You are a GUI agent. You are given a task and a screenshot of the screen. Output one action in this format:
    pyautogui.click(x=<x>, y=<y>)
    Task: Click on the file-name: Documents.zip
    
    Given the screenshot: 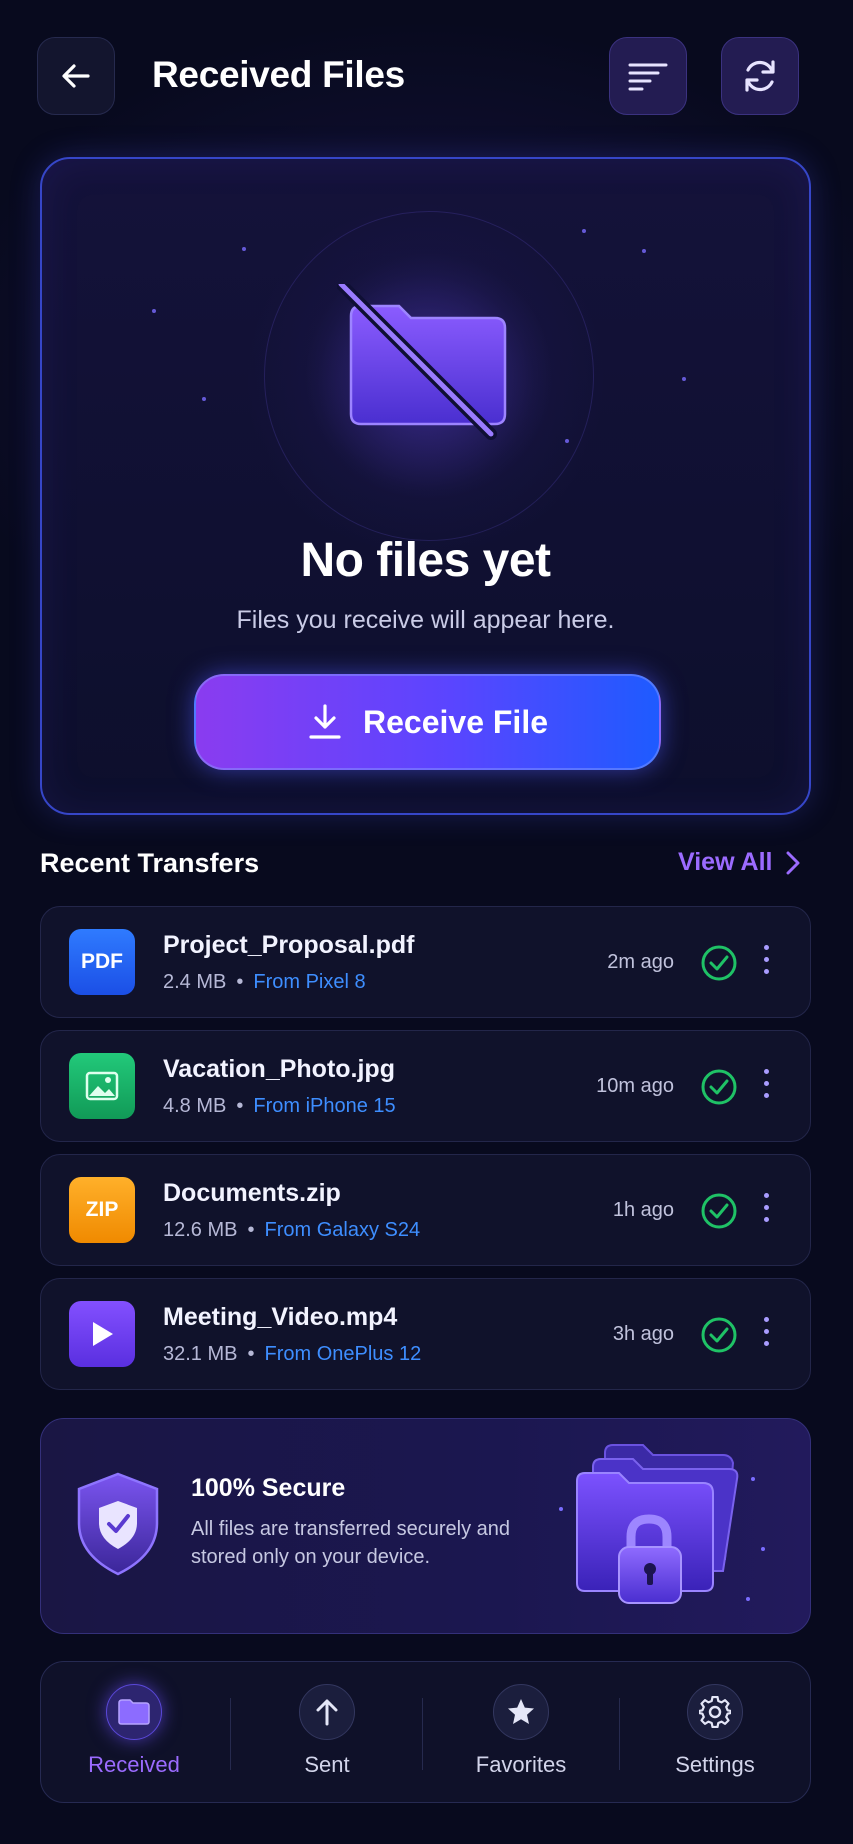 What is the action you would take?
    pyautogui.click(x=252, y=1193)
    